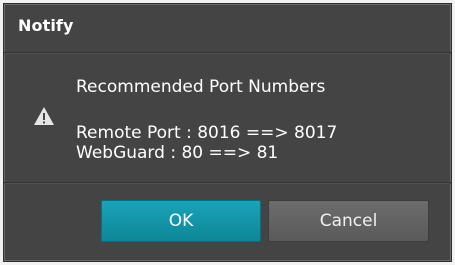 The width and height of the screenshot is (455, 265). I want to click on ok-button: OK, so click(181, 221).